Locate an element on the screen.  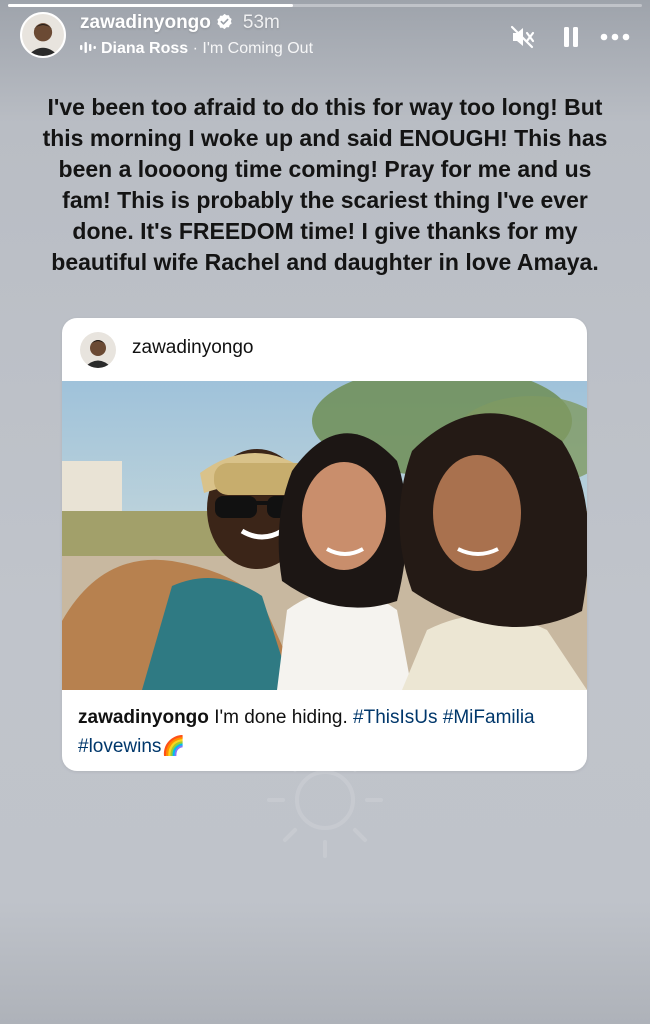
music-info: Diana Ross · I'm Coming Out is located at coordinates (196, 49).